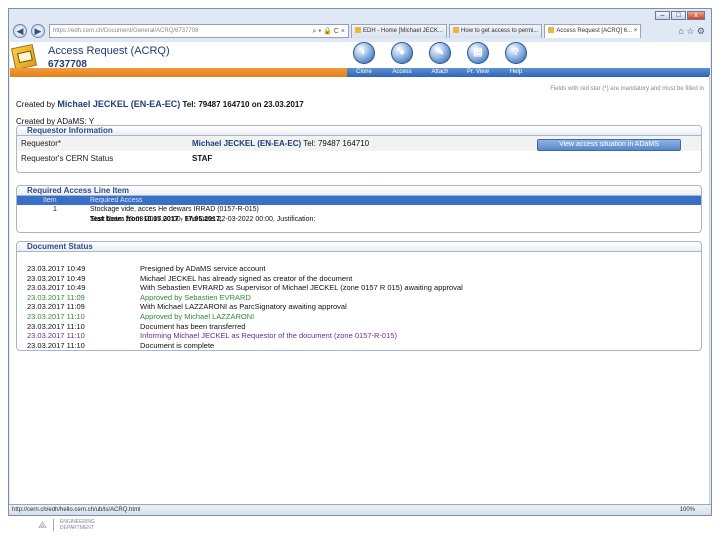 This screenshot has width=720, height=540. Describe the element at coordinates (609, 145) in the screenshot. I see `view-access-button: View access situation in ADaMS` at that location.